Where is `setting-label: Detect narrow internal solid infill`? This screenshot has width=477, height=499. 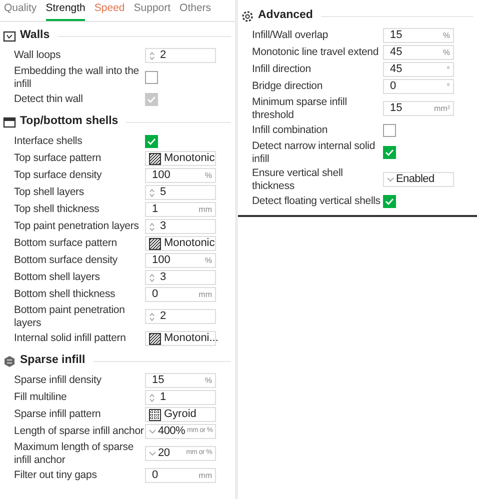
setting-label: Detect narrow internal solid infill is located at coordinates (314, 152).